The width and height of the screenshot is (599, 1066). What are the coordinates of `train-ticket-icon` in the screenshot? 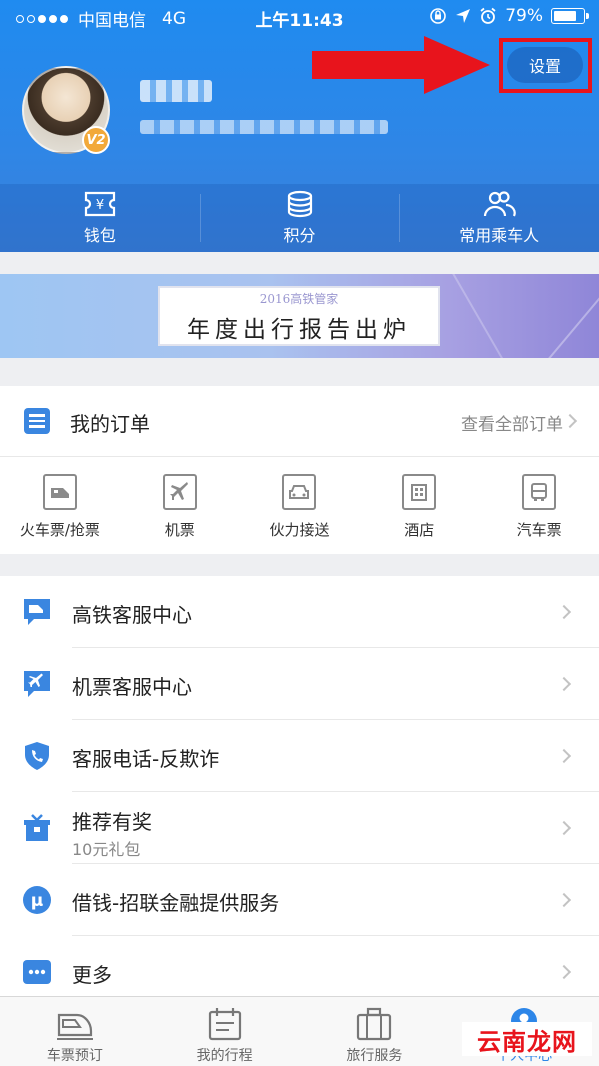 It's located at (59, 492).